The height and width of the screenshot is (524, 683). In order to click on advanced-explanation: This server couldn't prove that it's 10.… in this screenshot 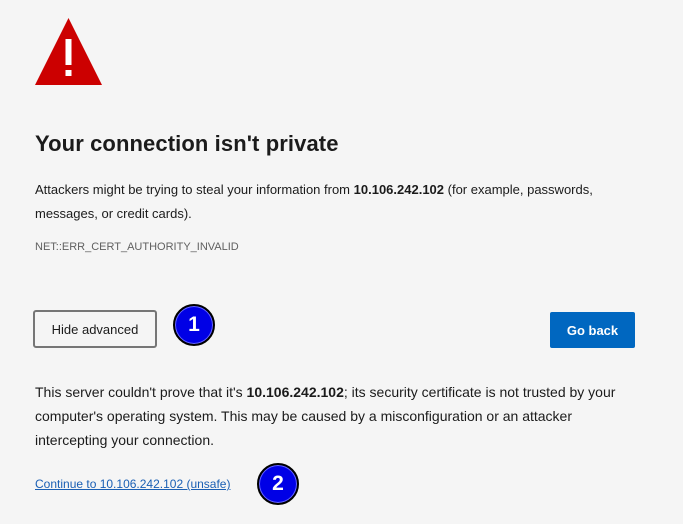, I will do `click(340, 416)`.